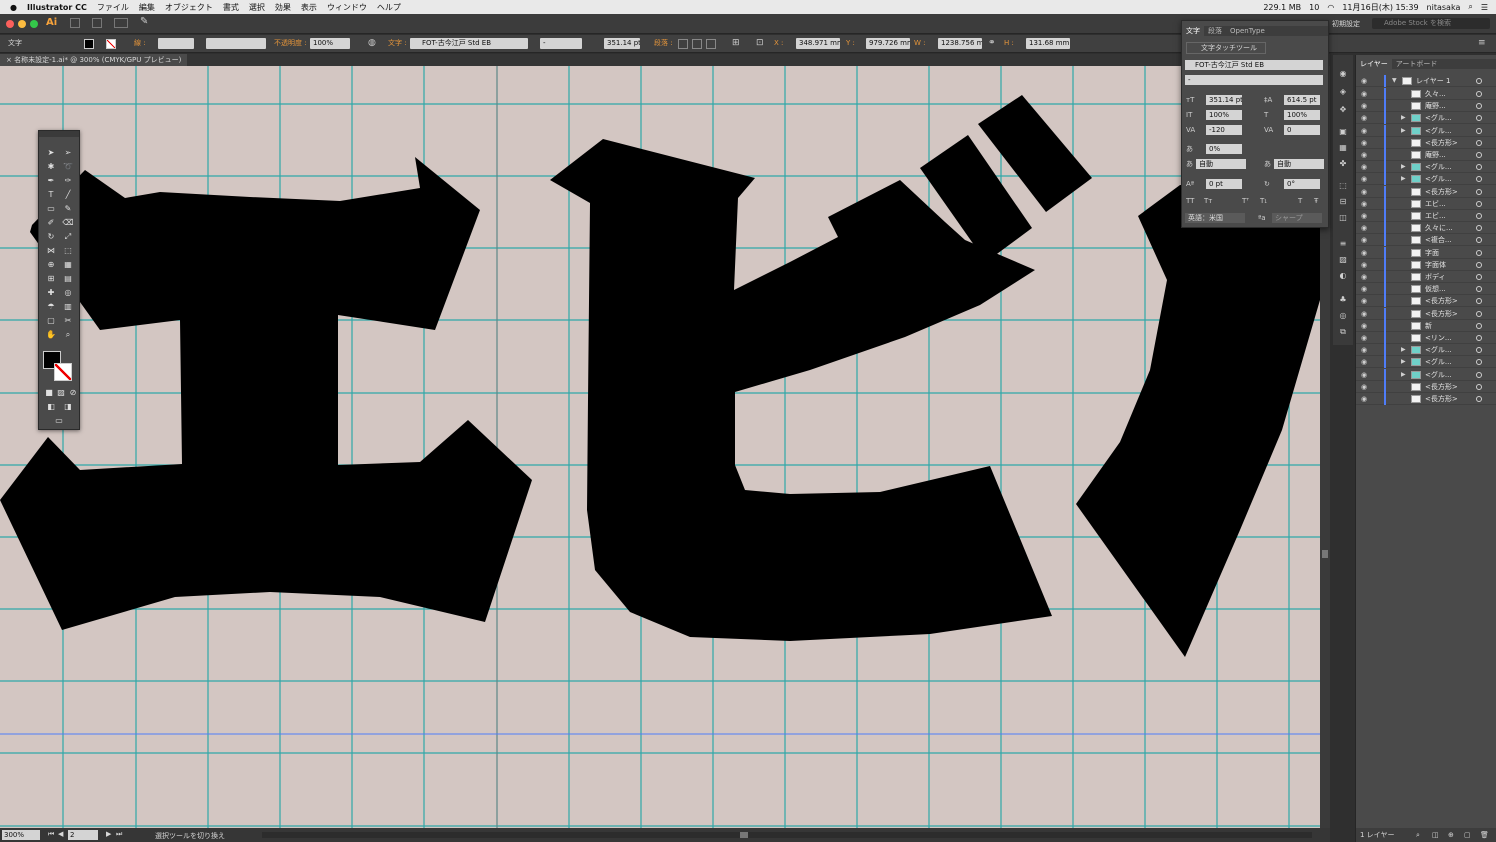 The image size is (1496, 842). I want to click on scale-tool-icon: ⤢, so click(68, 237).